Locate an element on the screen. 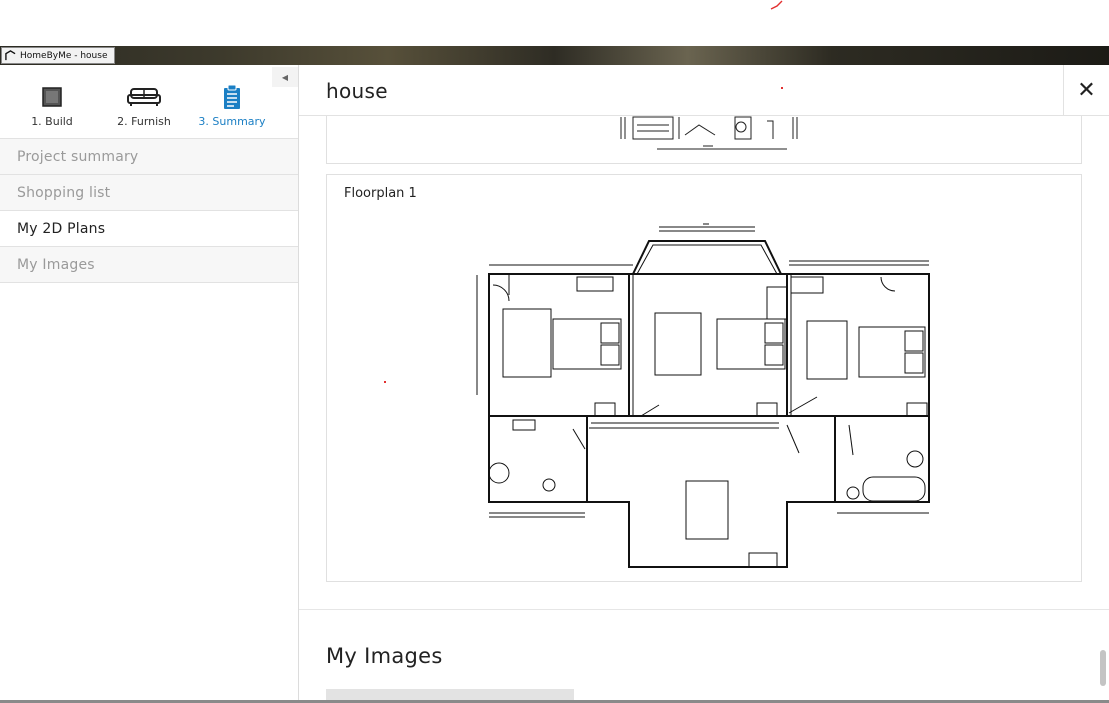  clipboard-icon is located at coordinates (232, 96).